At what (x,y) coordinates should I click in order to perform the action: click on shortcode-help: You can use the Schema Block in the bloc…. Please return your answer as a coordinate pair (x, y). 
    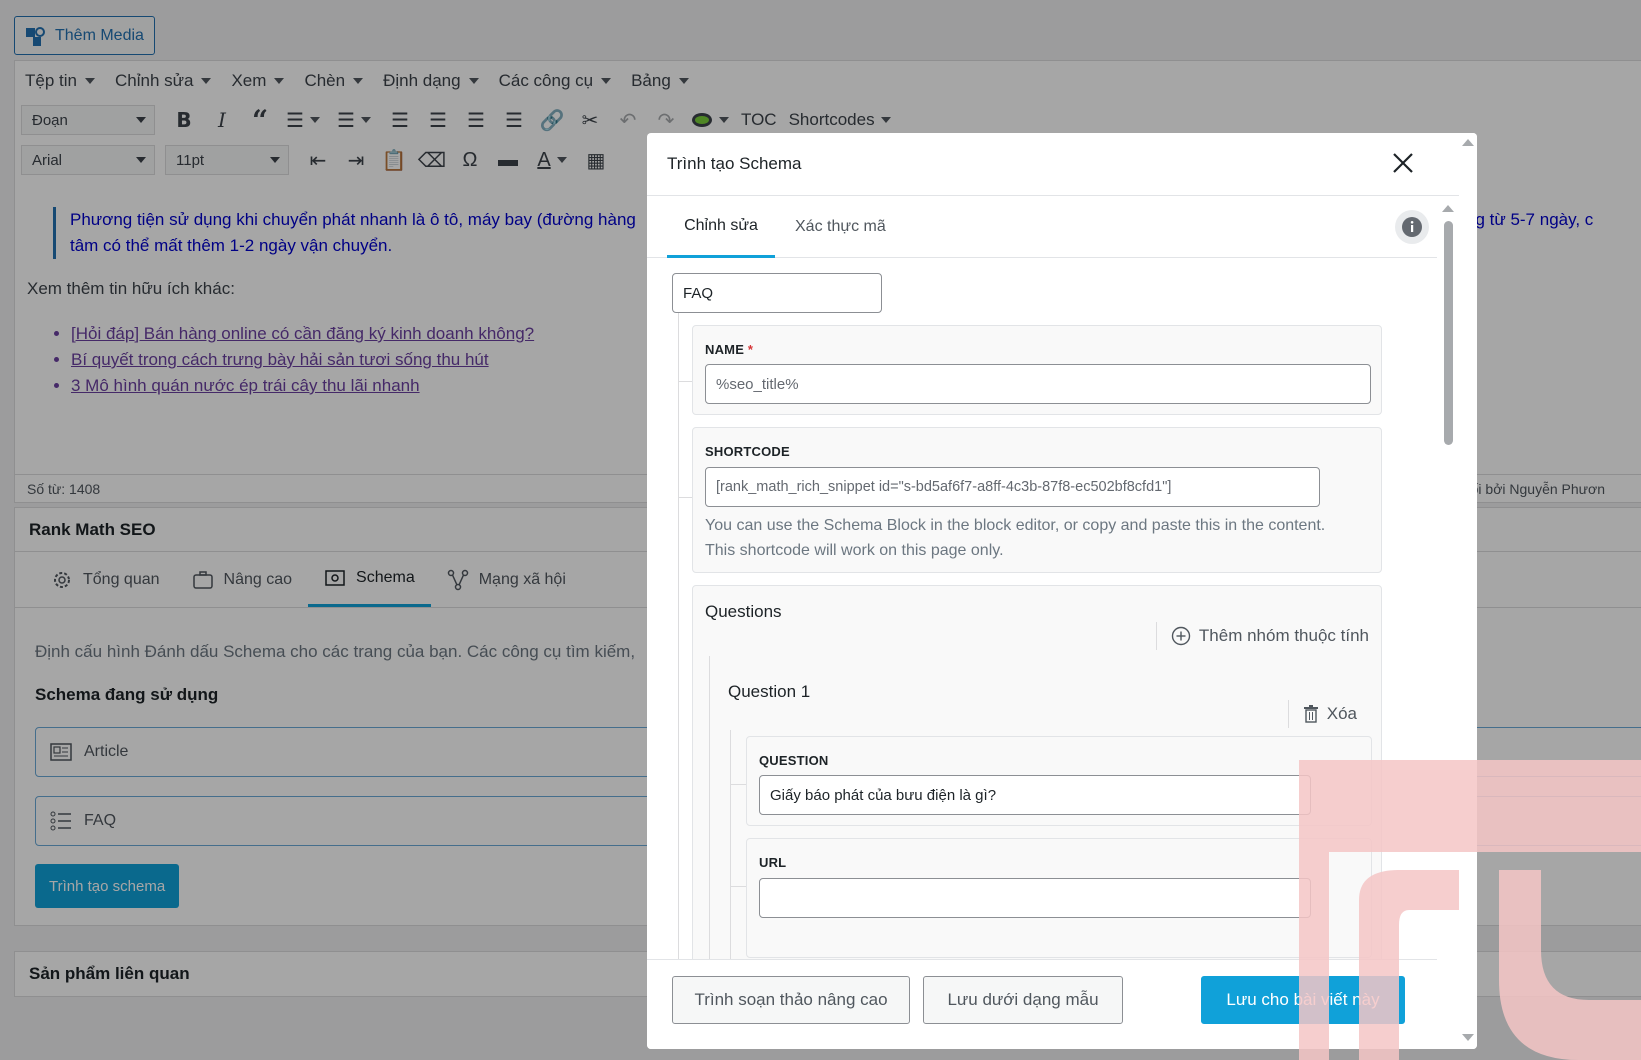
    Looking at the image, I should click on (1015, 538).